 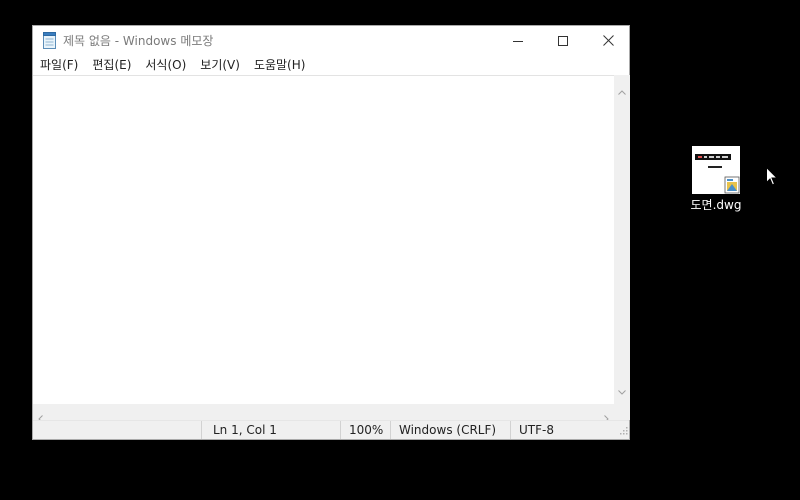 I want to click on menu-help: 도움말(H), so click(x=280, y=65).